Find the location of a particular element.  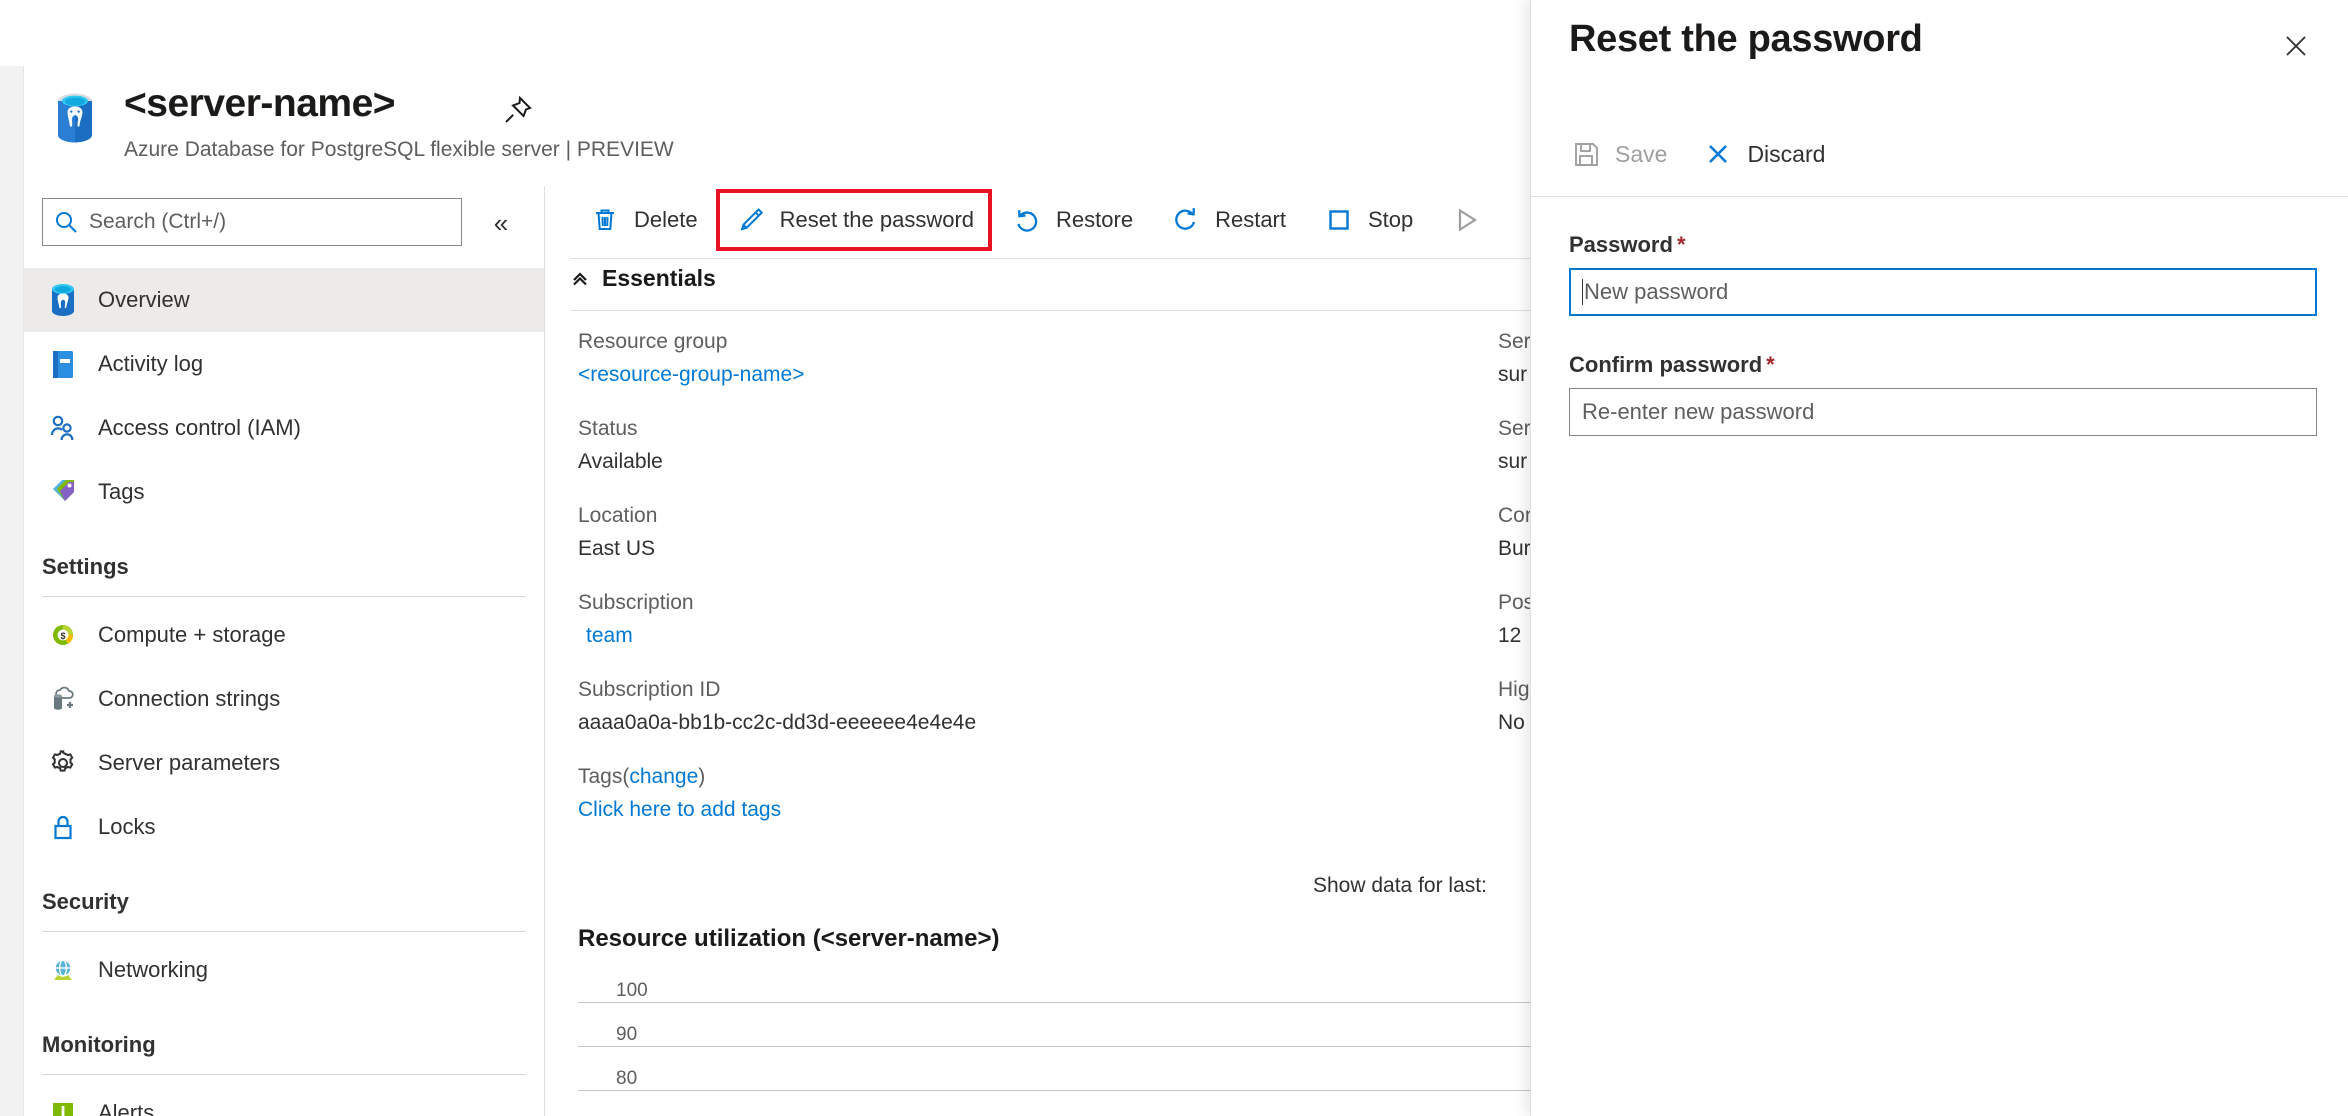

compute-storage-icon: $ is located at coordinates (63, 635).